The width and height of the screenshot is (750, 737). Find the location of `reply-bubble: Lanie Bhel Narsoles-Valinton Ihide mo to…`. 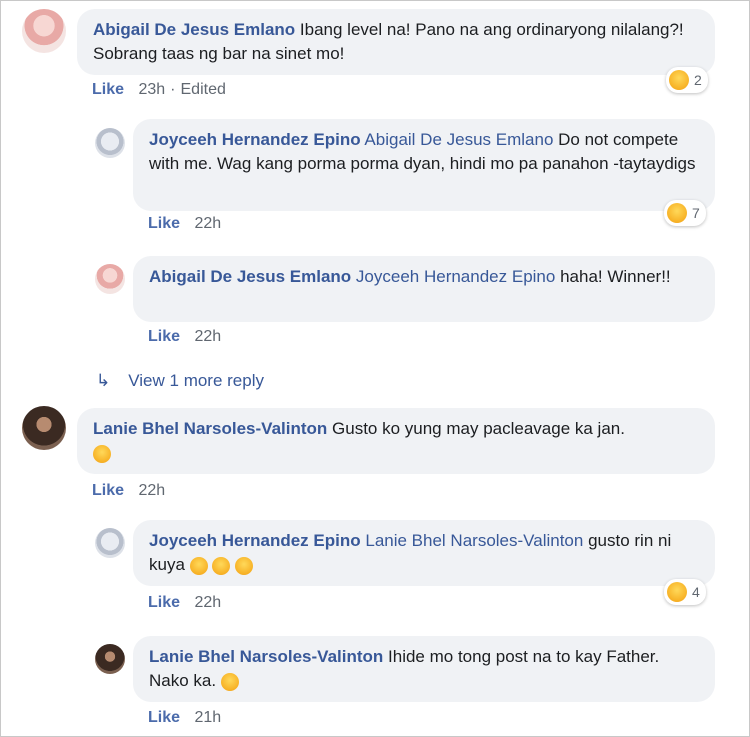

reply-bubble: Lanie Bhel Narsoles-Valinton Ihide mo to… is located at coordinates (424, 669).